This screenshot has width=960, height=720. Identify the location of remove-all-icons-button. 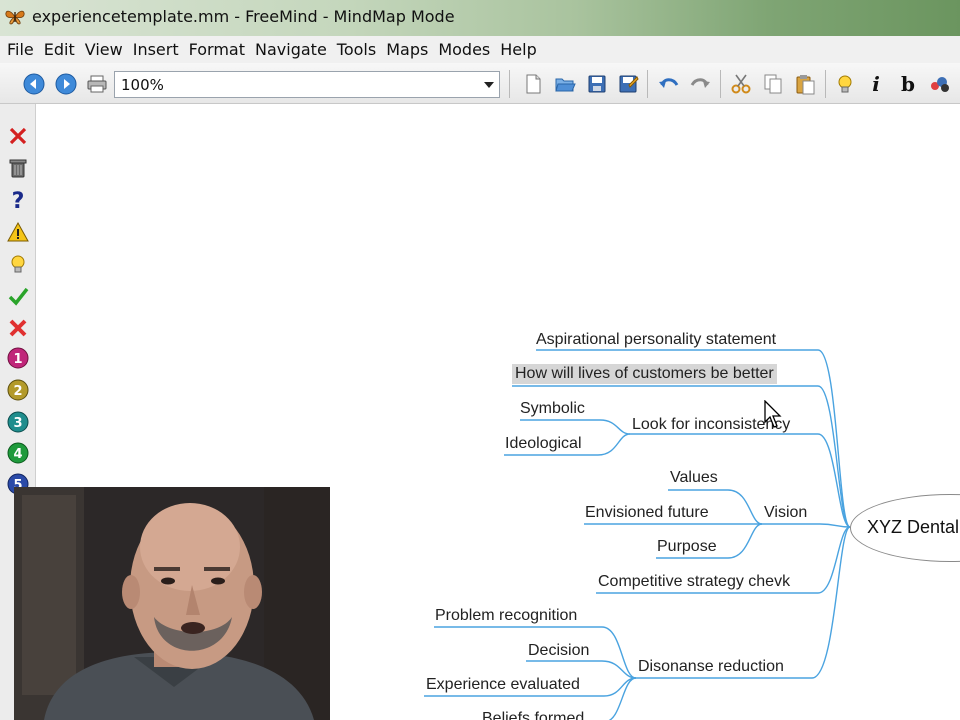
(18, 168).